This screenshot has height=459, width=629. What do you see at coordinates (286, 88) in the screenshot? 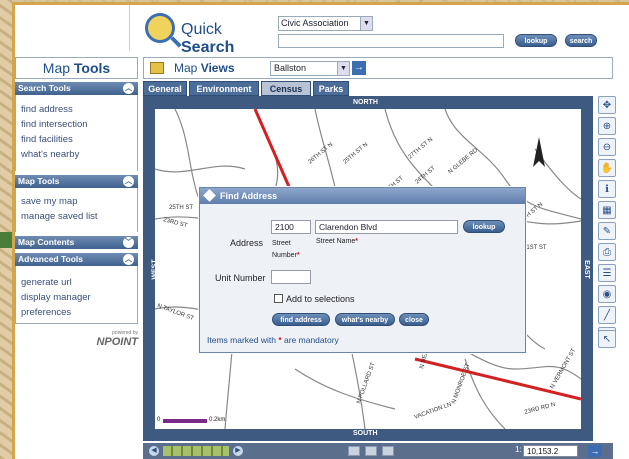
I see `tab-census: Census` at bounding box center [286, 88].